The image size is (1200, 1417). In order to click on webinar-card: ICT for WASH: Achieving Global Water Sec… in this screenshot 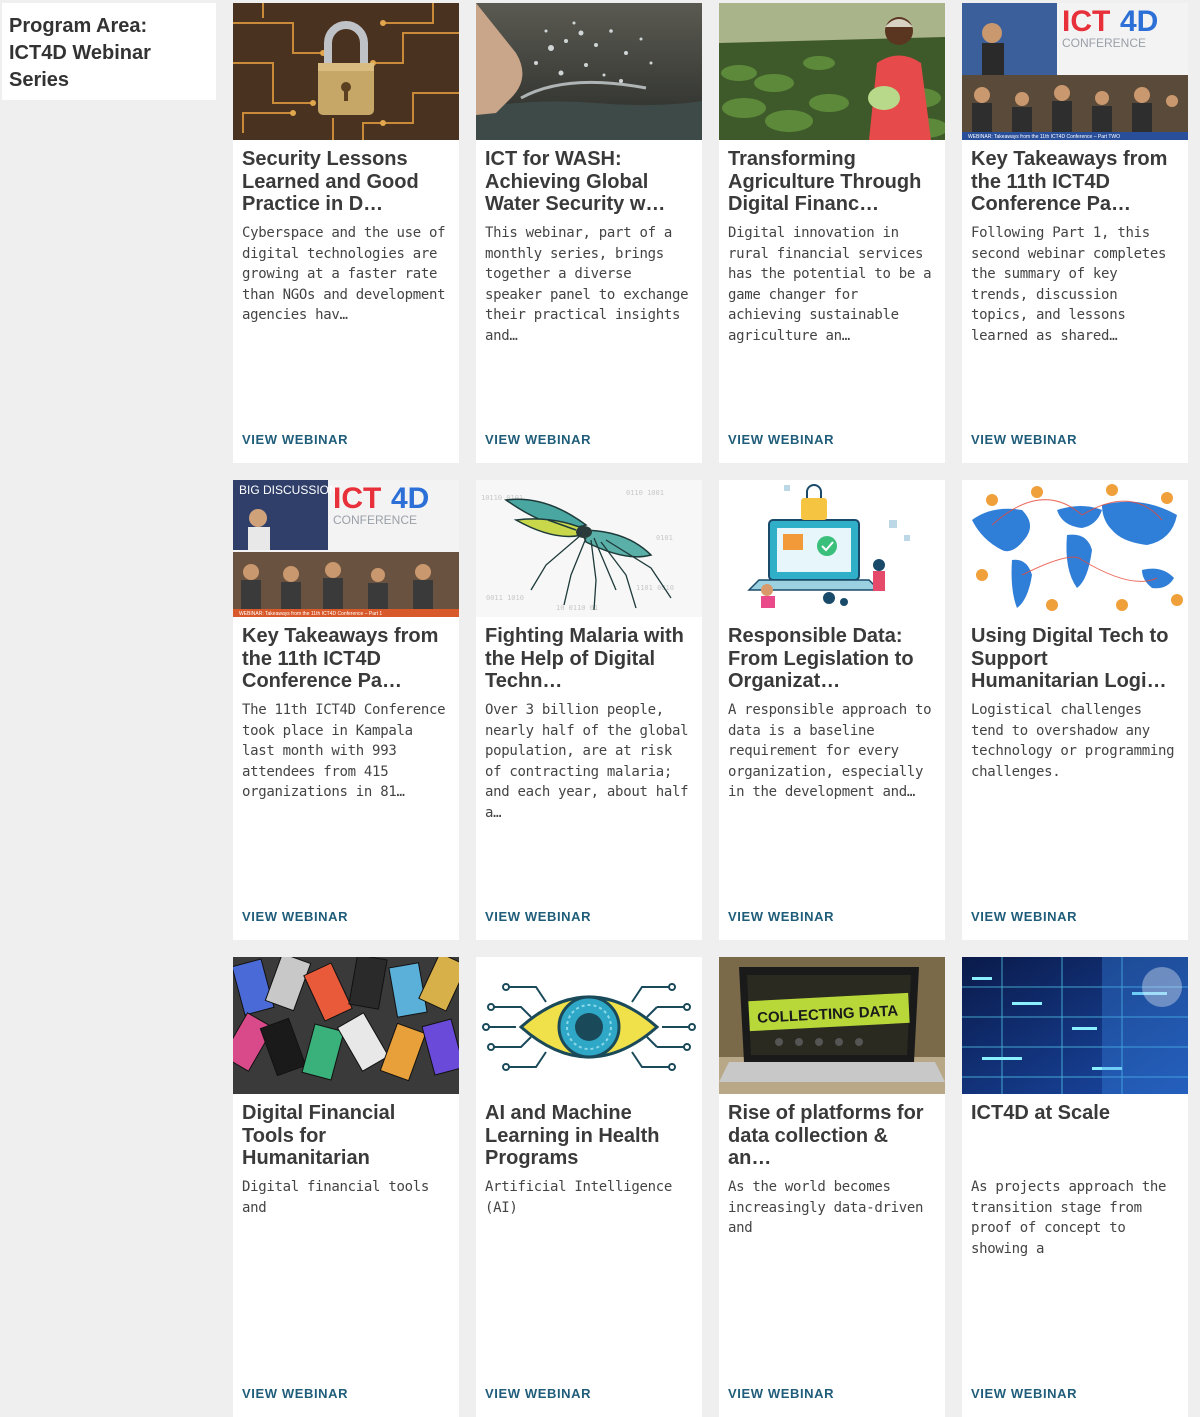, I will do `click(589, 233)`.